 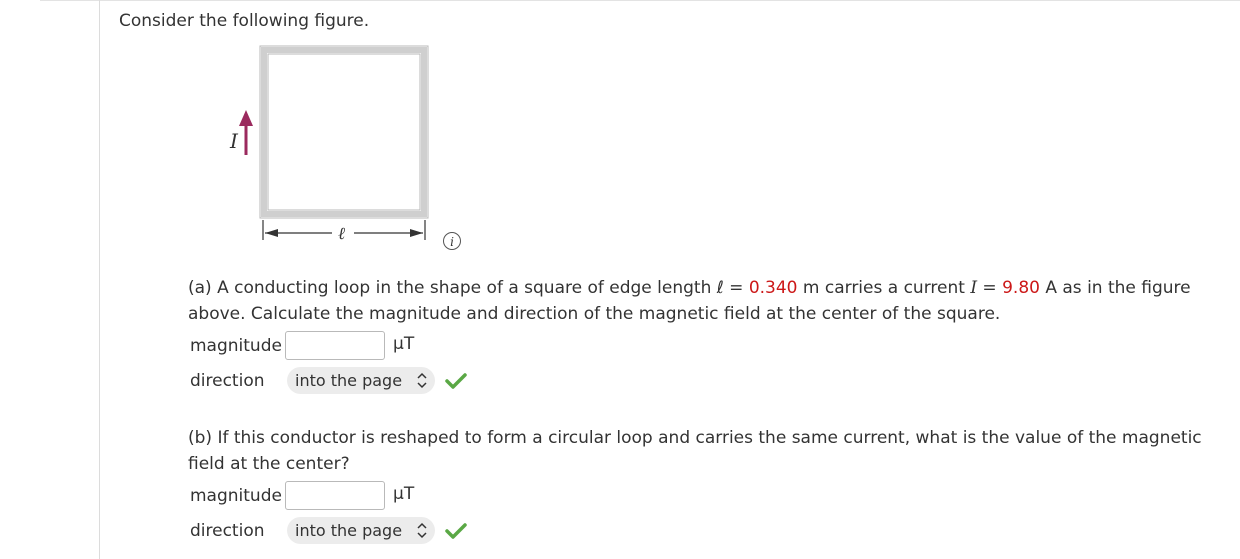 What do you see at coordinates (349, 380) in the screenshot?
I see `part-a-direction-value: into the page` at bounding box center [349, 380].